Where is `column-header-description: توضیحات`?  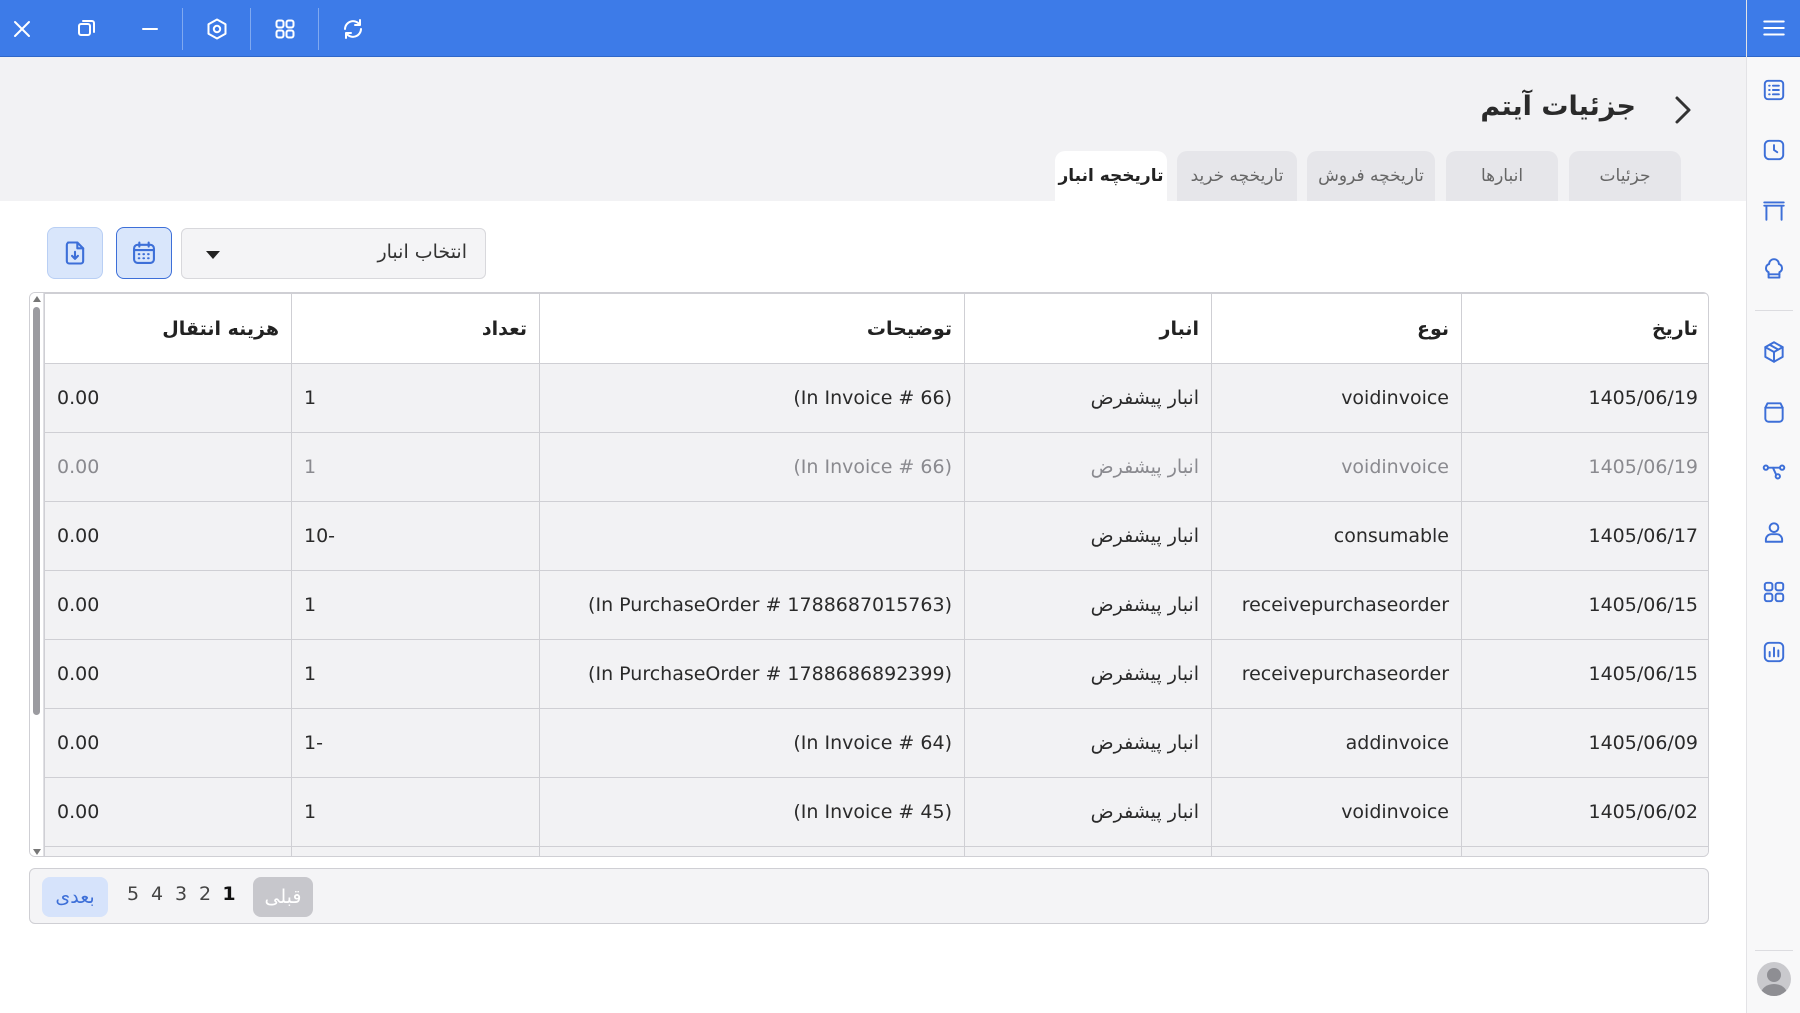
column-header-description: توضیحات is located at coordinates (752, 328).